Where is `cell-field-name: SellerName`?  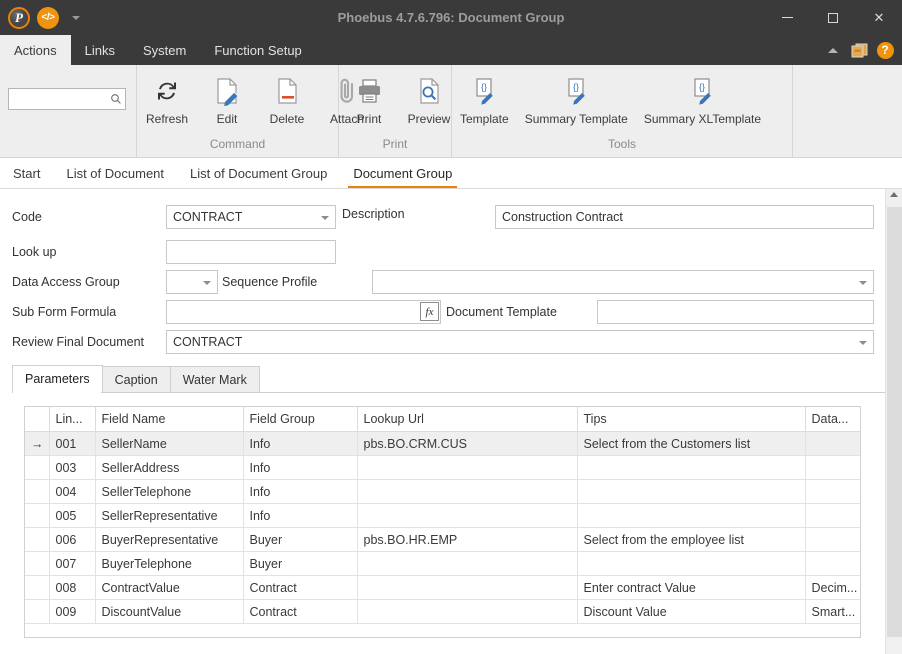 cell-field-name: SellerName is located at coordinates (169, 443).